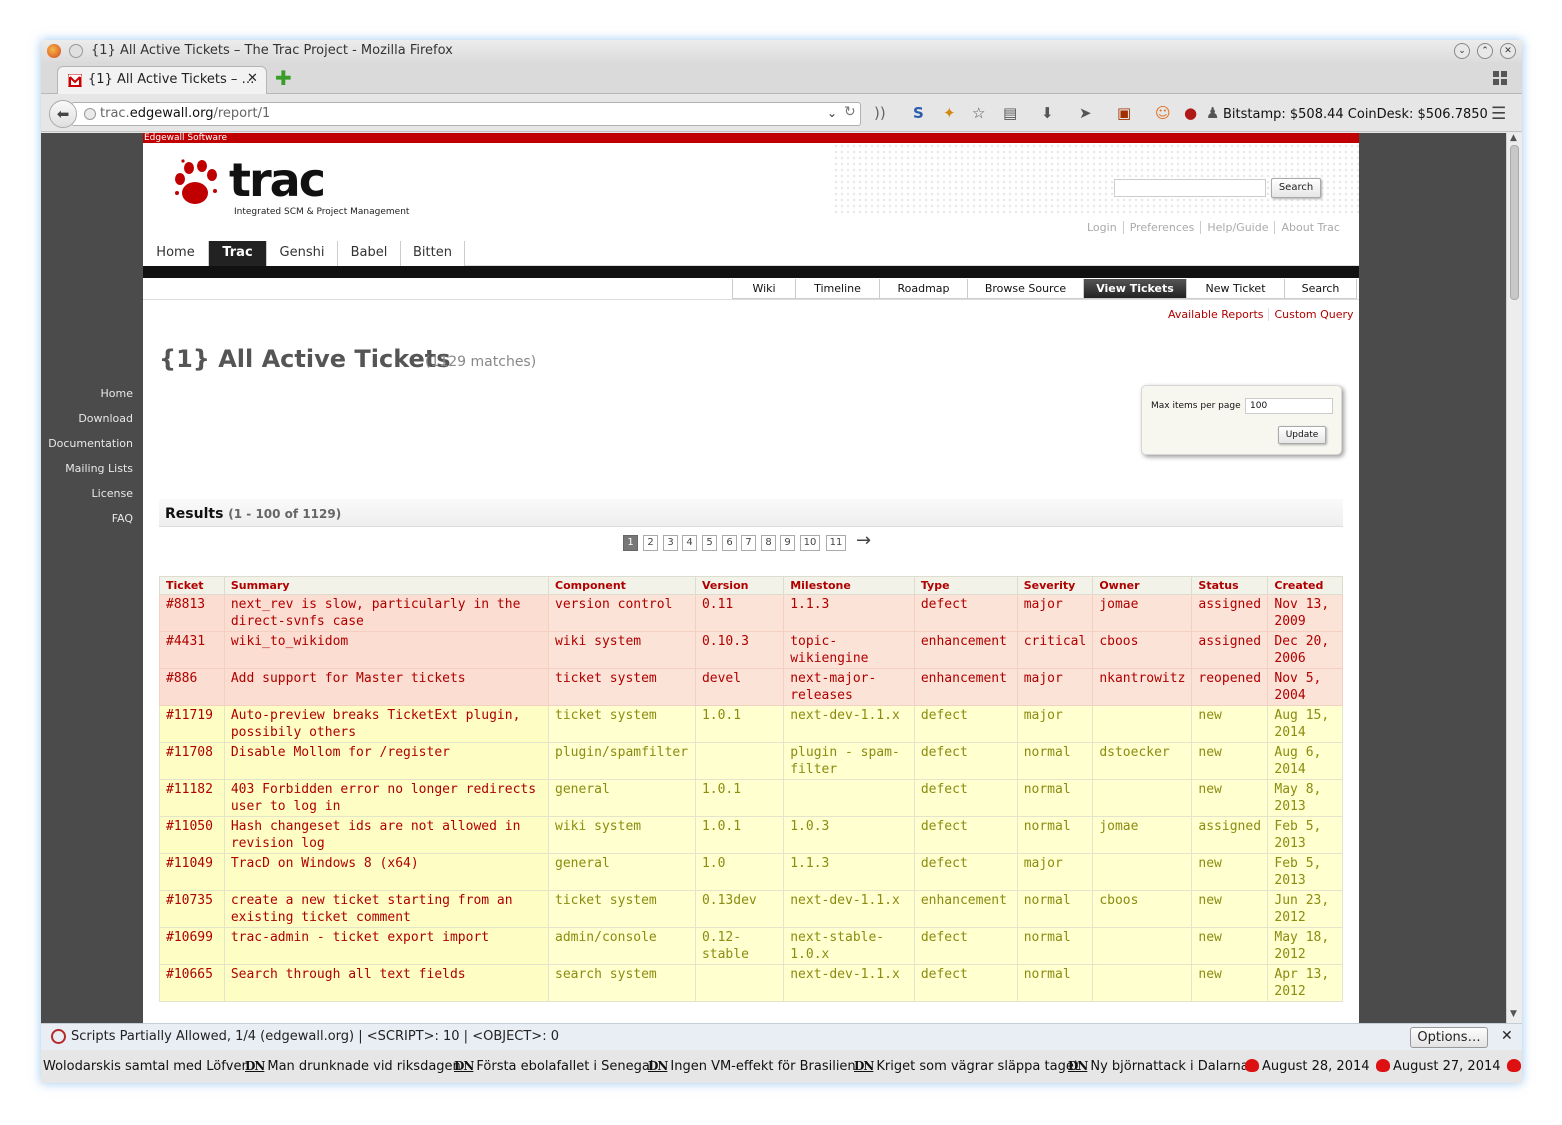  What do you see at coordinates (752, 1066) in the screenshot?
I see `bookmark-item-3: DN Ingen VM-effekt för Brasilien` at bounding box center [752, 1066].